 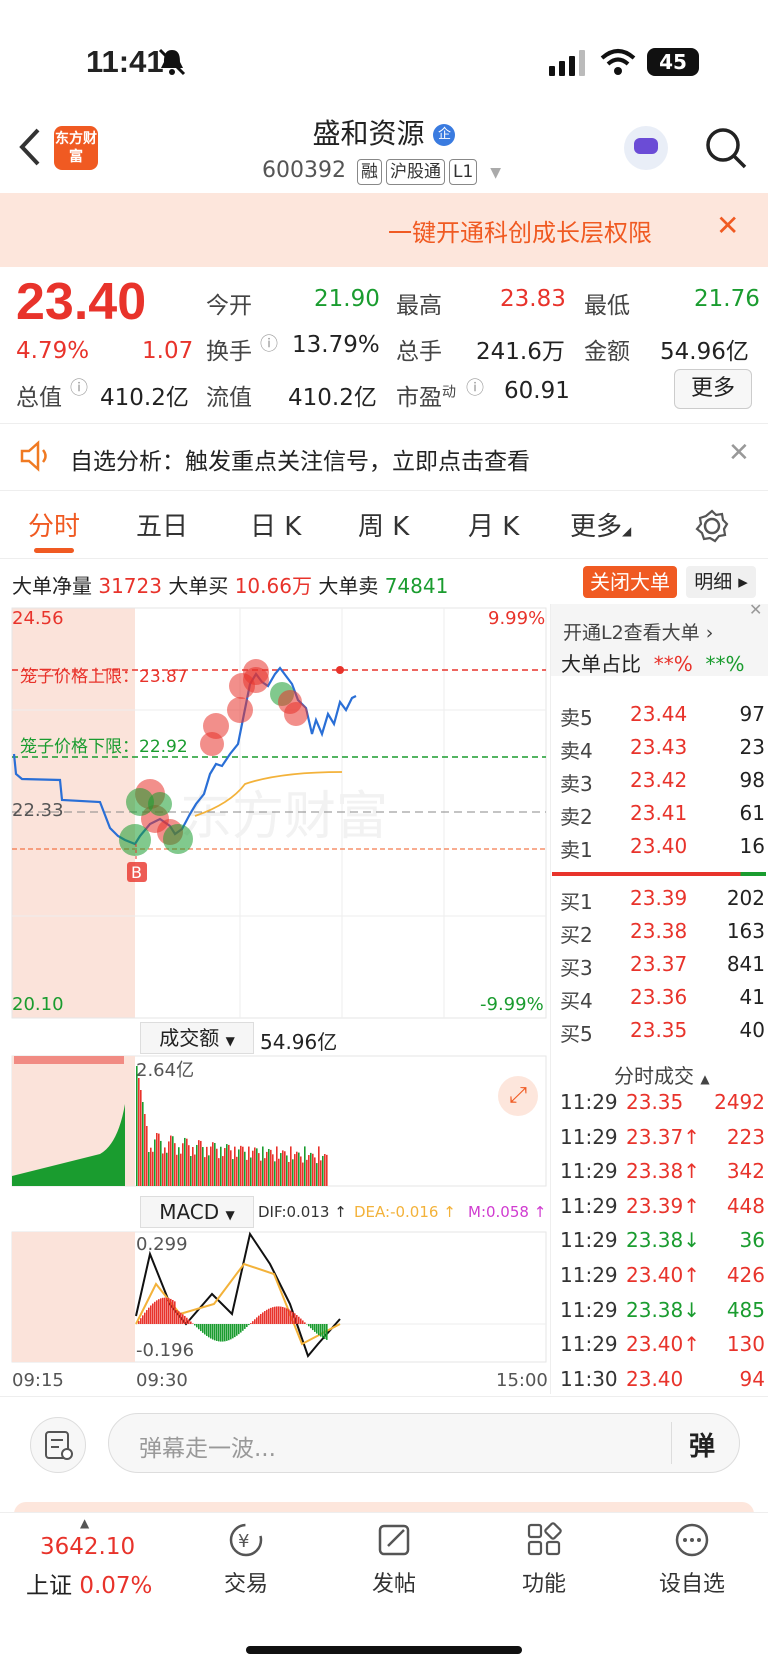 I want to click on analysis-alert: 自选分析：触发重点关注信号，立即点击查看 ✕, so click(x=384, y=457).